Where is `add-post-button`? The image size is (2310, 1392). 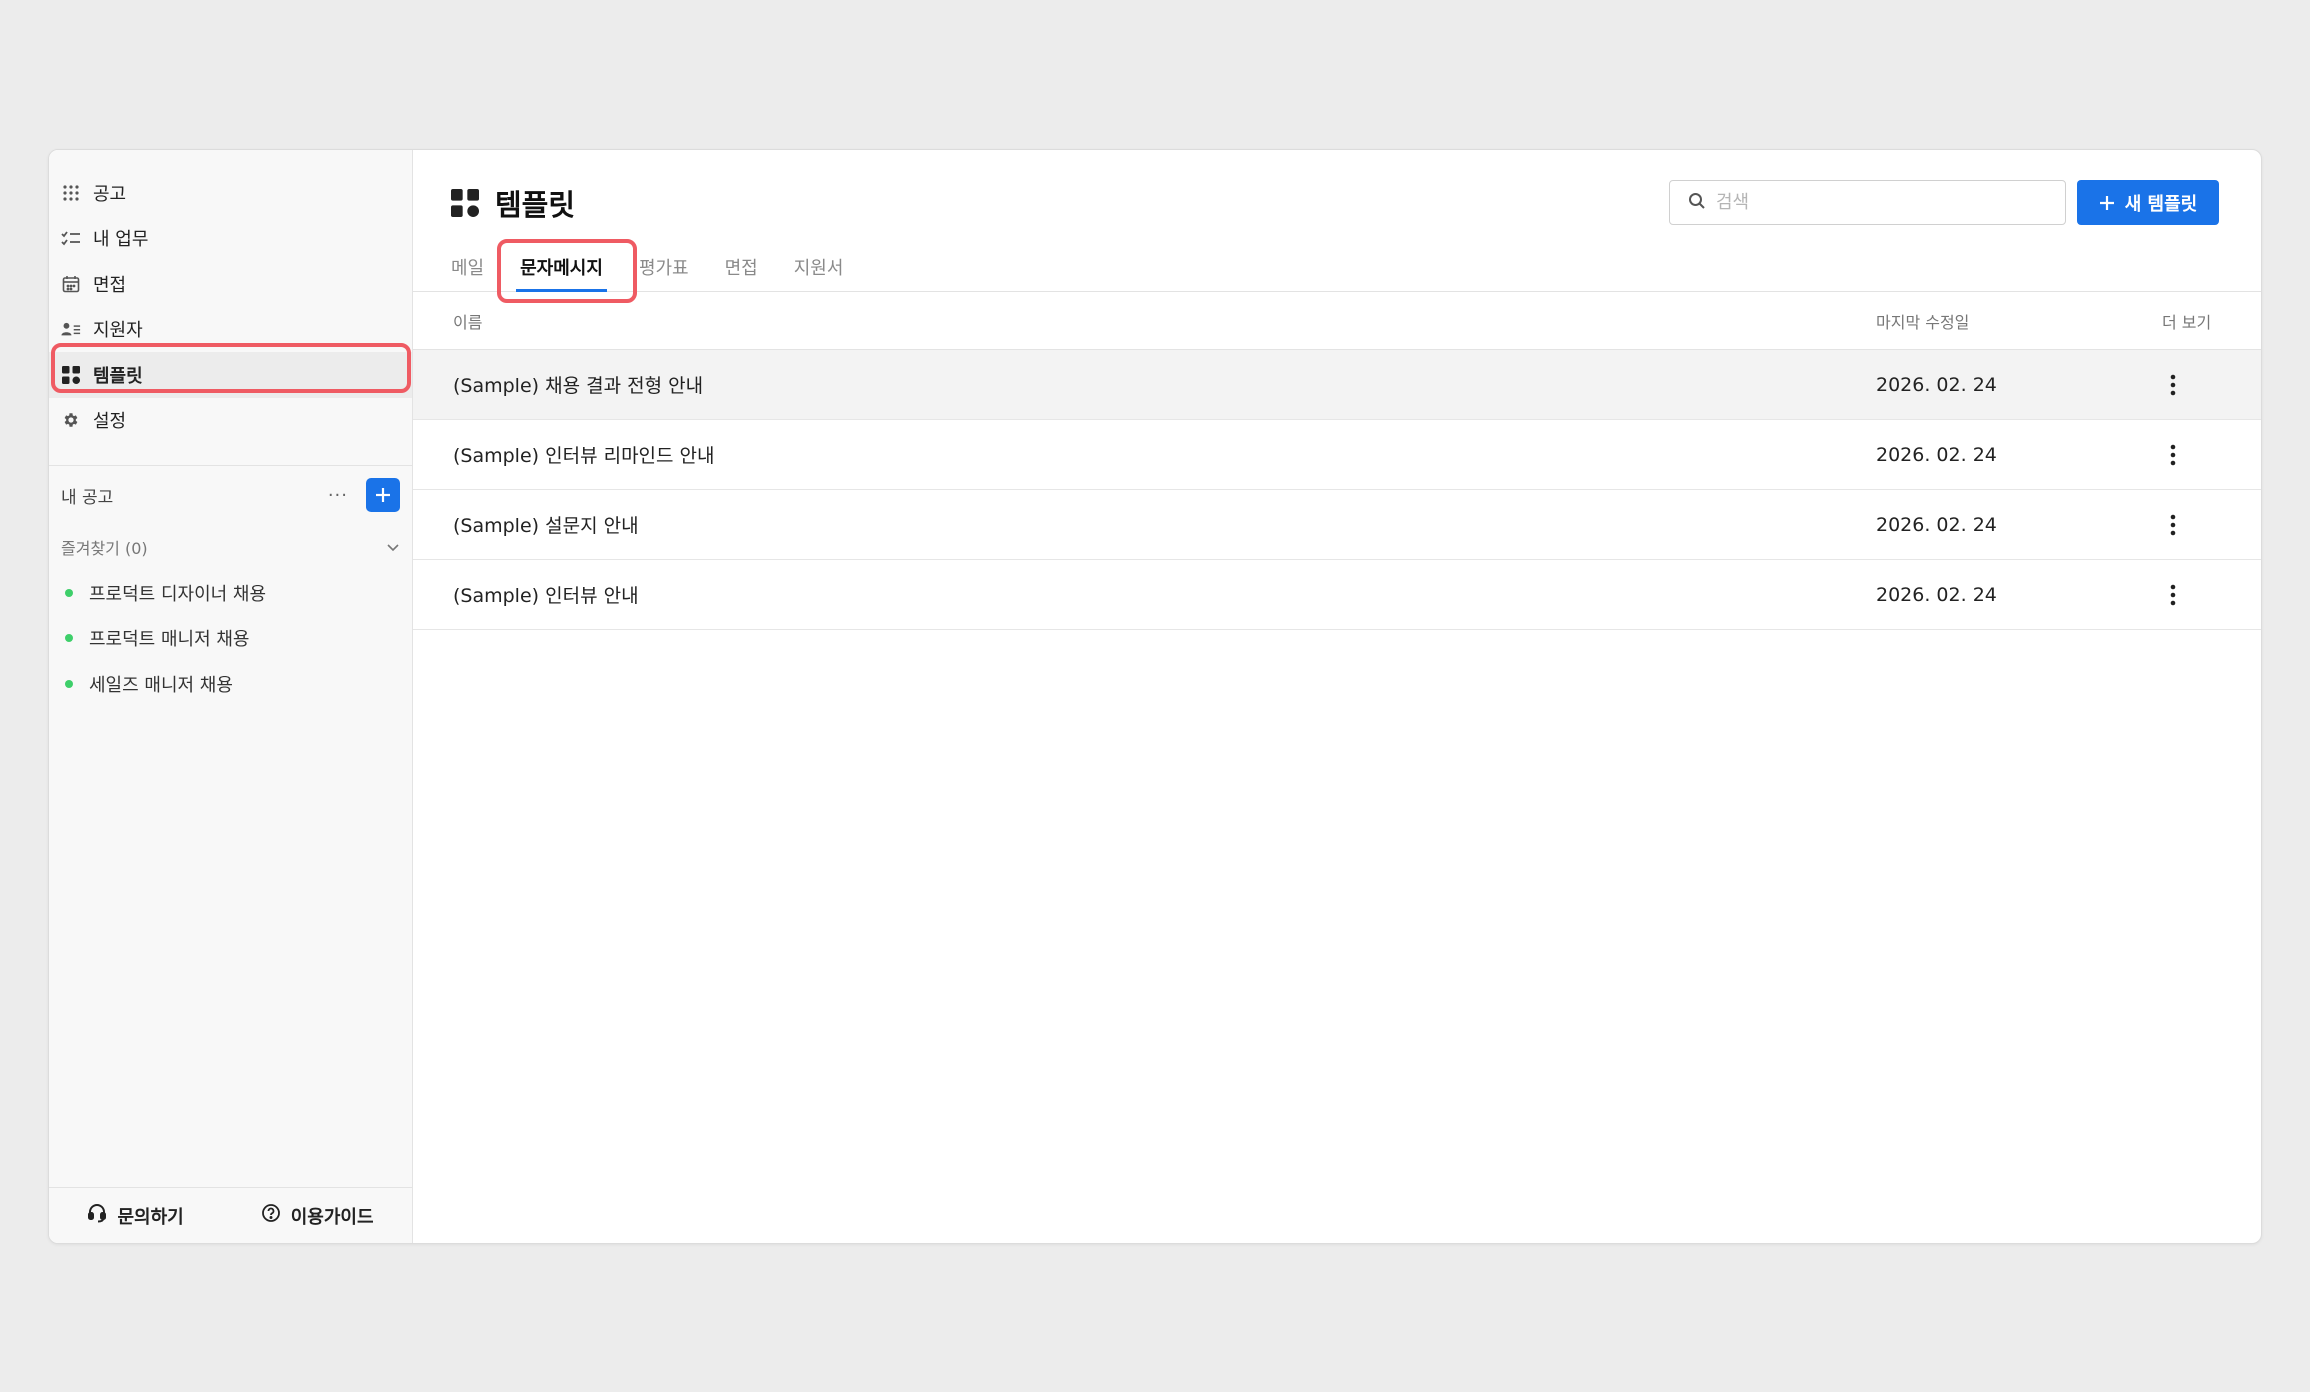 add-post-button is located at coordinates (383, 495).